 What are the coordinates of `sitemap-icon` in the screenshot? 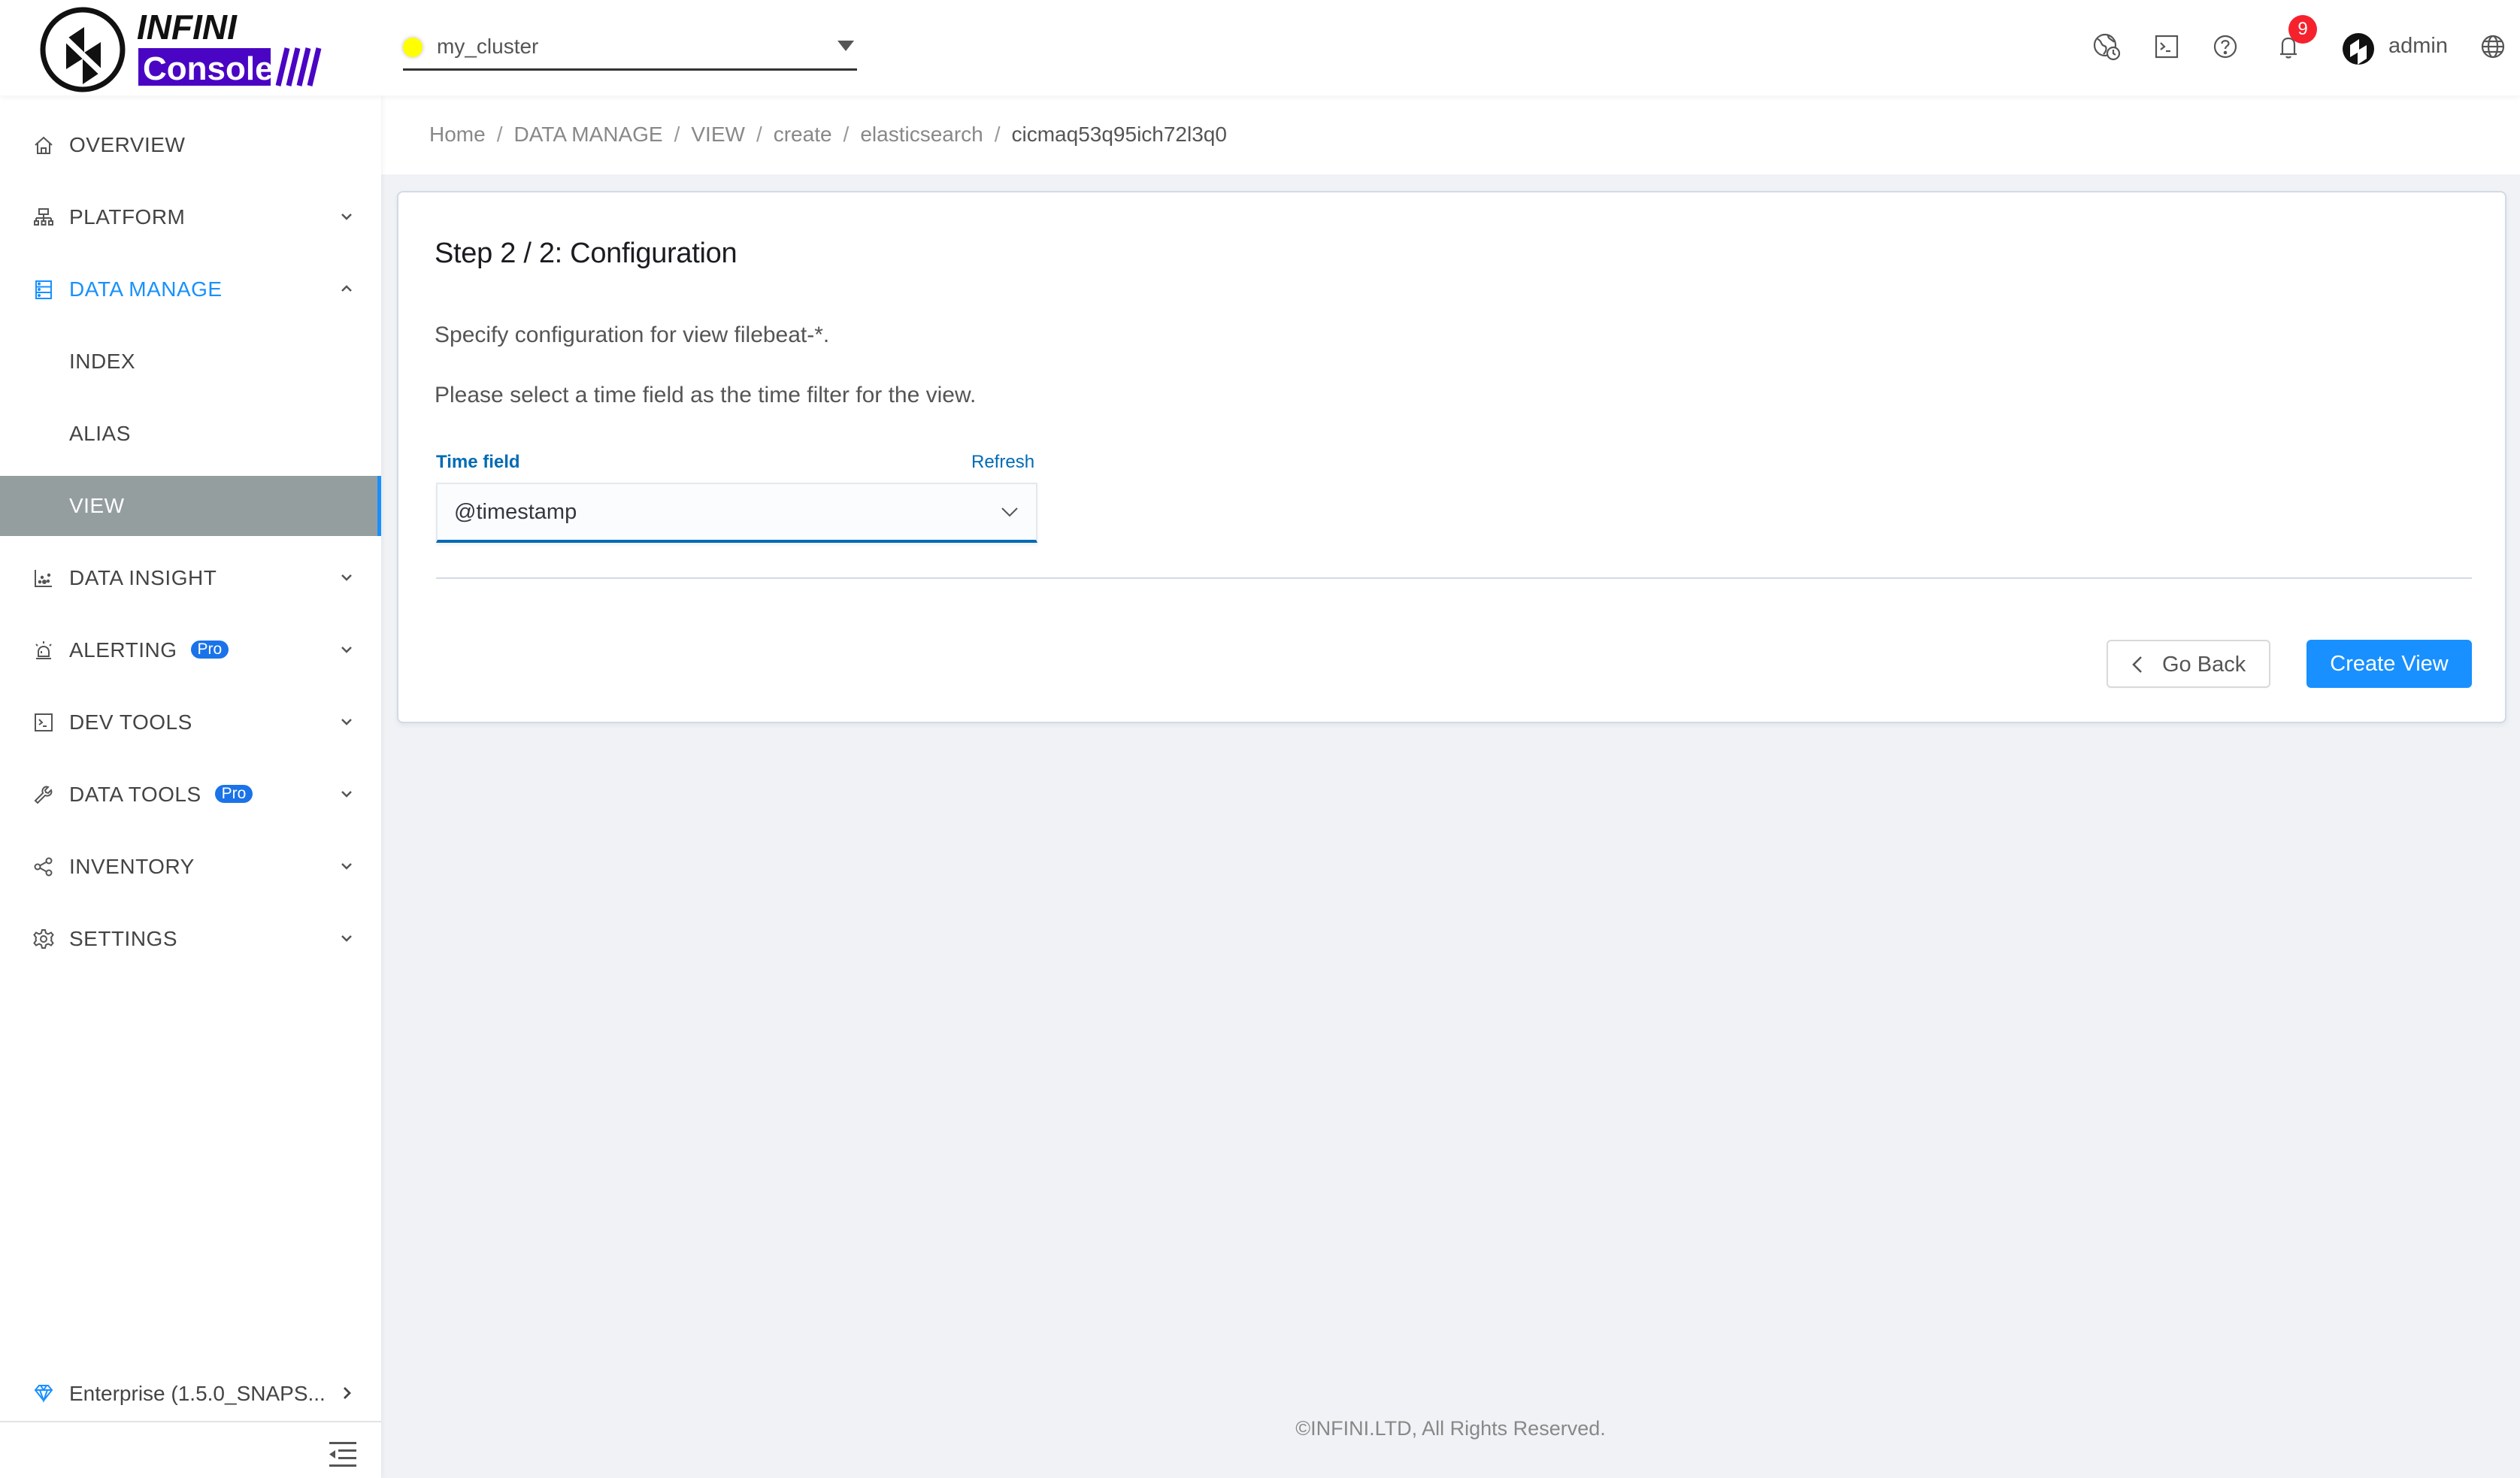 It's located at (43, 217).